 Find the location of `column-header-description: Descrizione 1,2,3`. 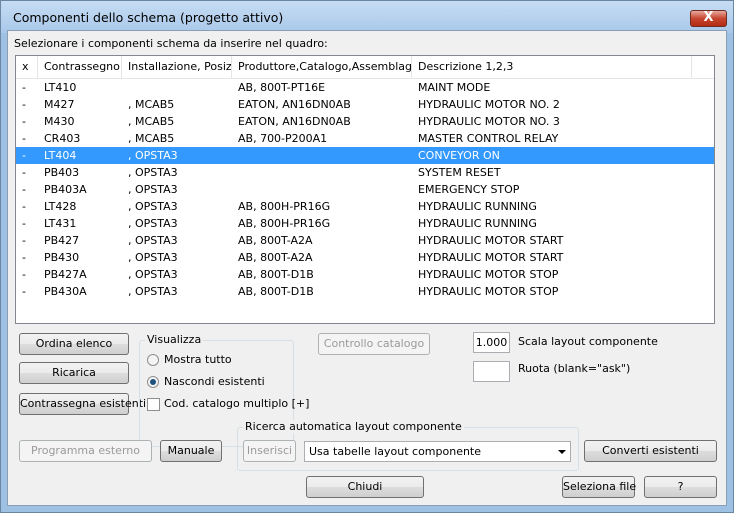

column-header-description: Descrizione 1,2,3 is located at coordinates (552, 67).